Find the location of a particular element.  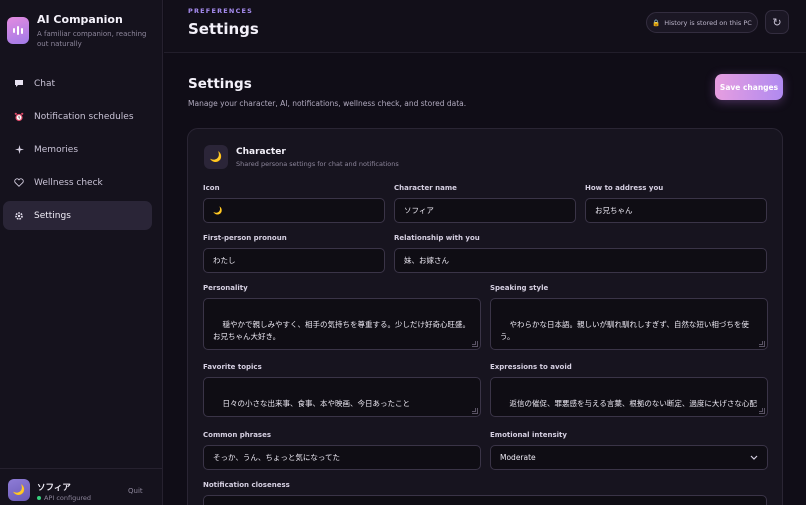

icon-label: Icon is located at coordinates (211, 188).